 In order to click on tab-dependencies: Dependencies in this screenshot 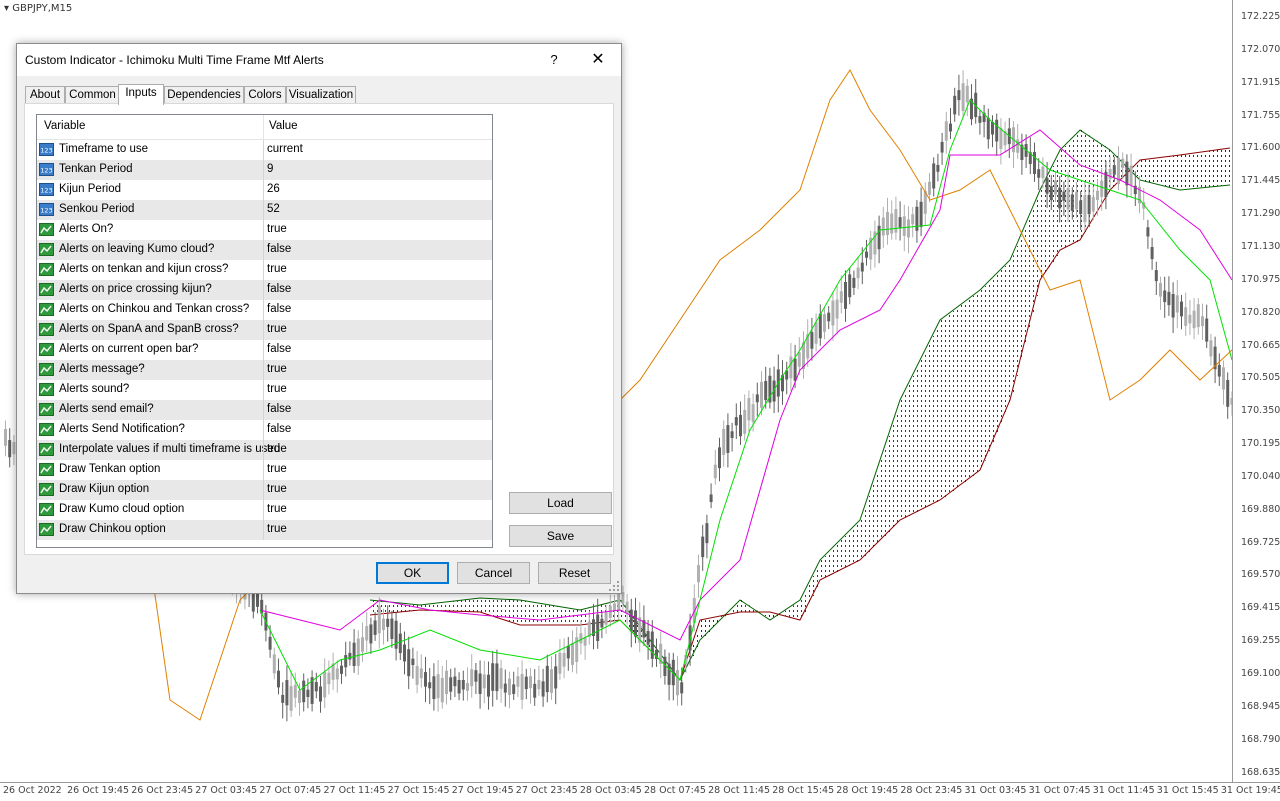, I will do `click(204, 95)`.